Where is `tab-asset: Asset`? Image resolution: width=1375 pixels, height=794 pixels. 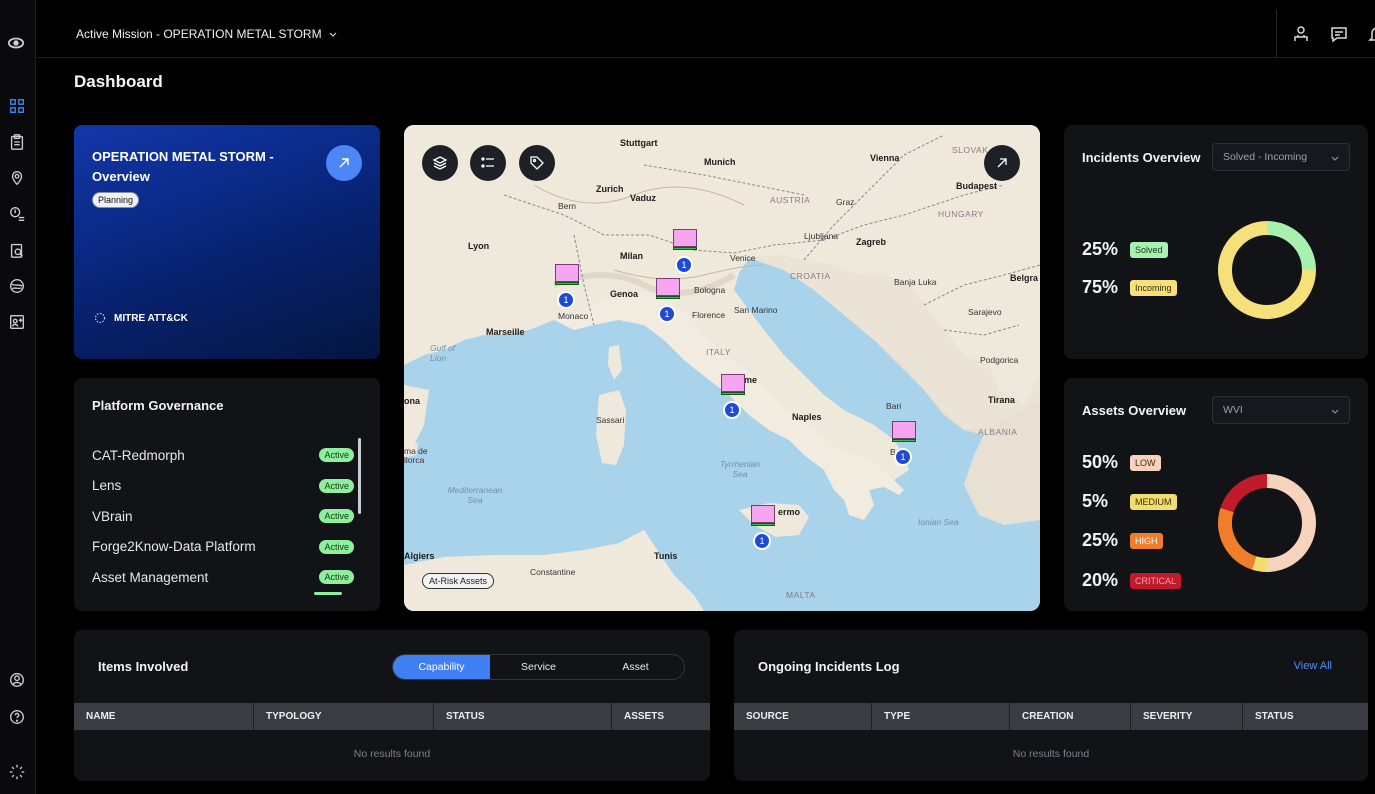
tab-asset: Asset is located at coordinates (635, 667).